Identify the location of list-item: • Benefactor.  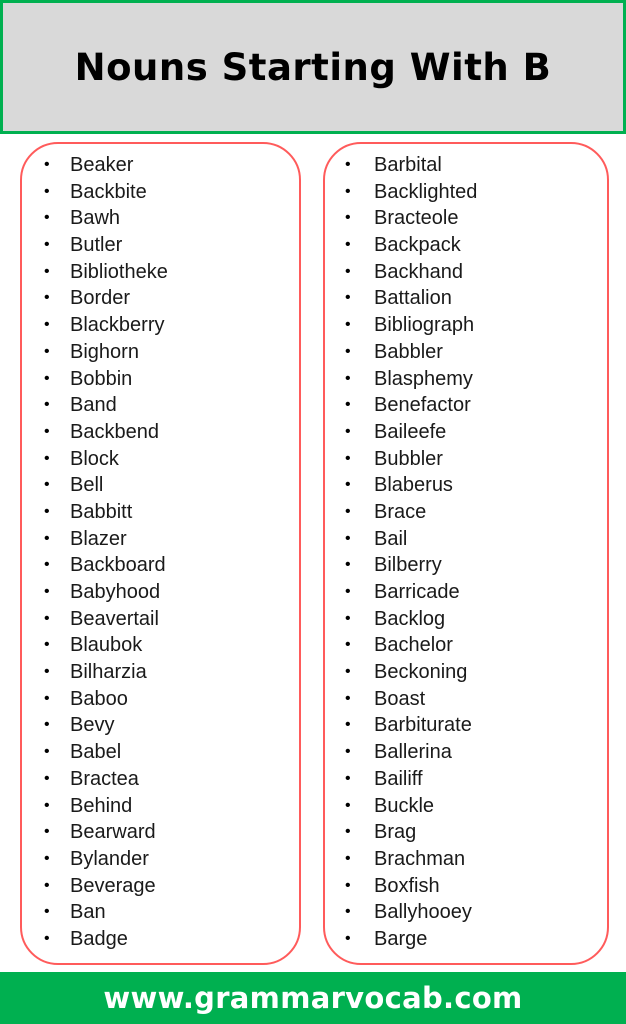
(466, 405).